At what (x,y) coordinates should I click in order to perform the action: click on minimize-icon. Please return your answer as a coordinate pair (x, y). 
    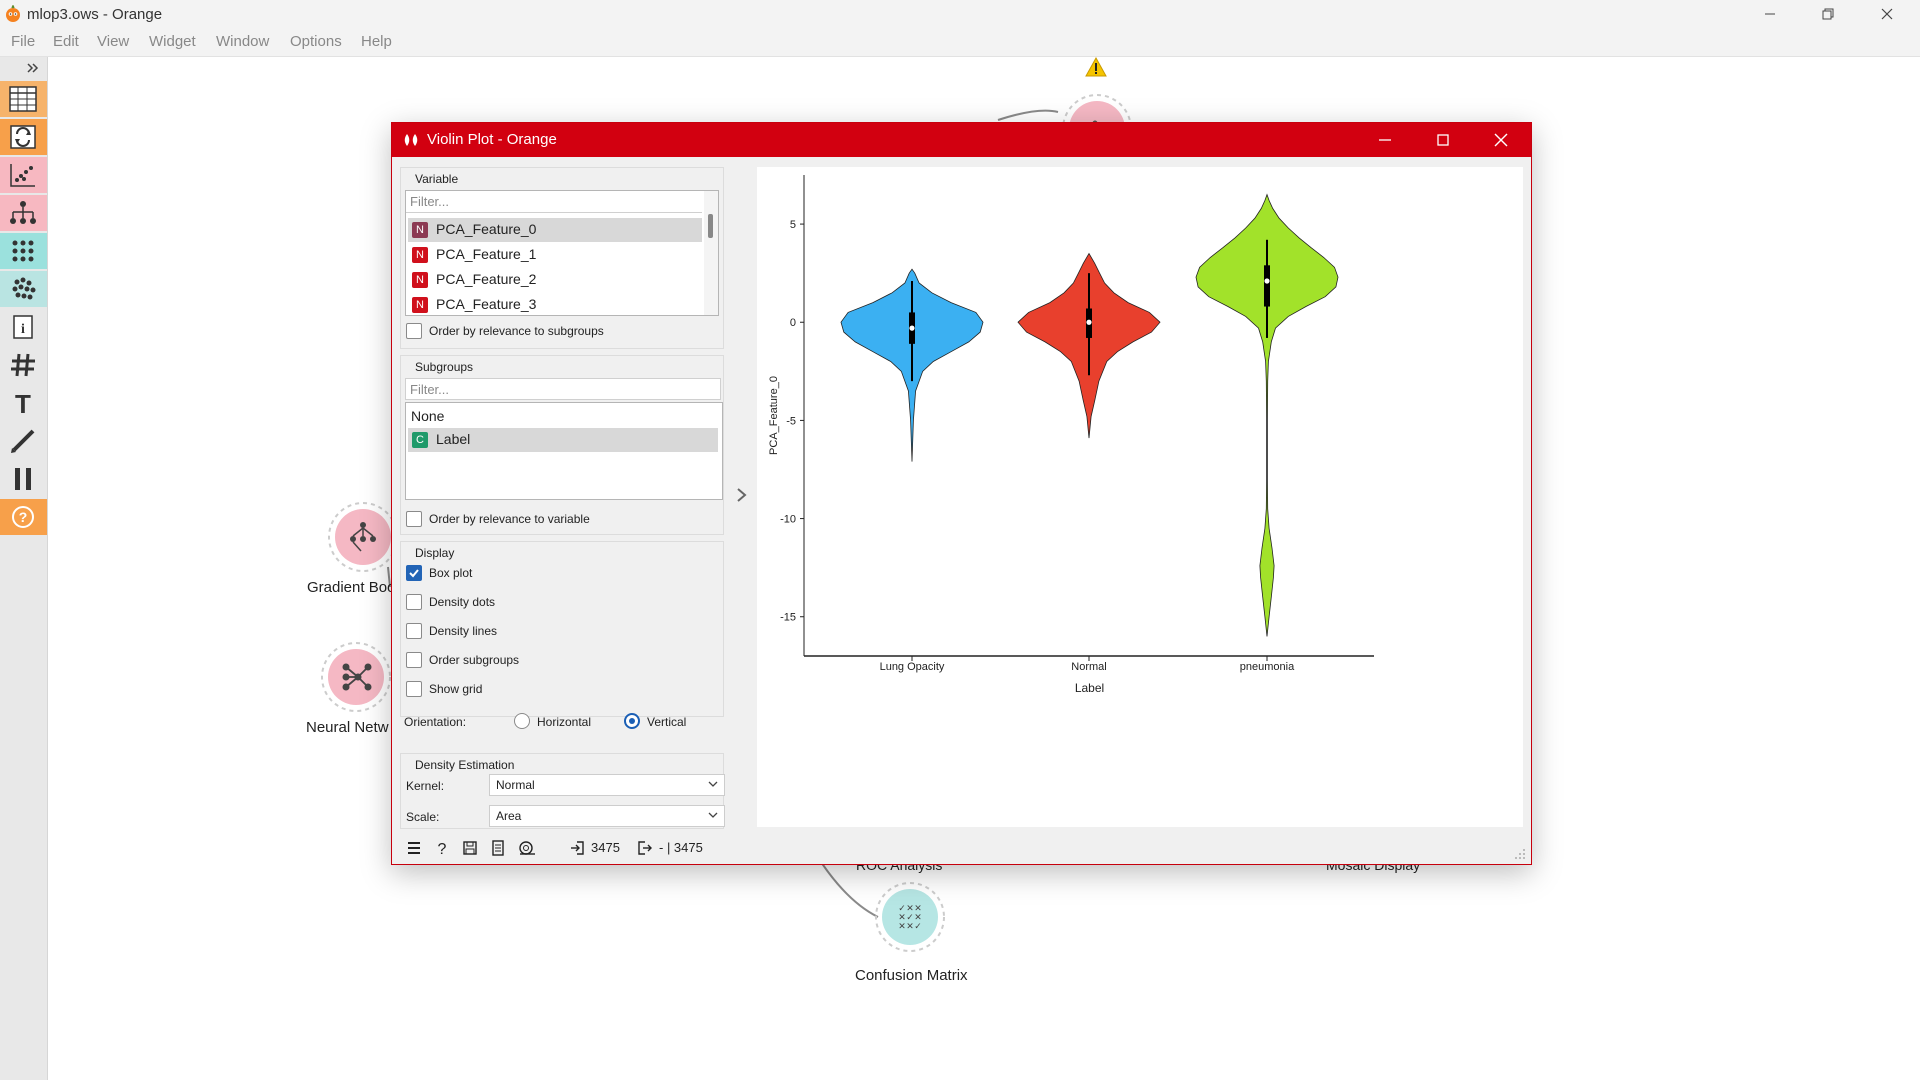
    Looking at the image, I should click on (1770, 14).